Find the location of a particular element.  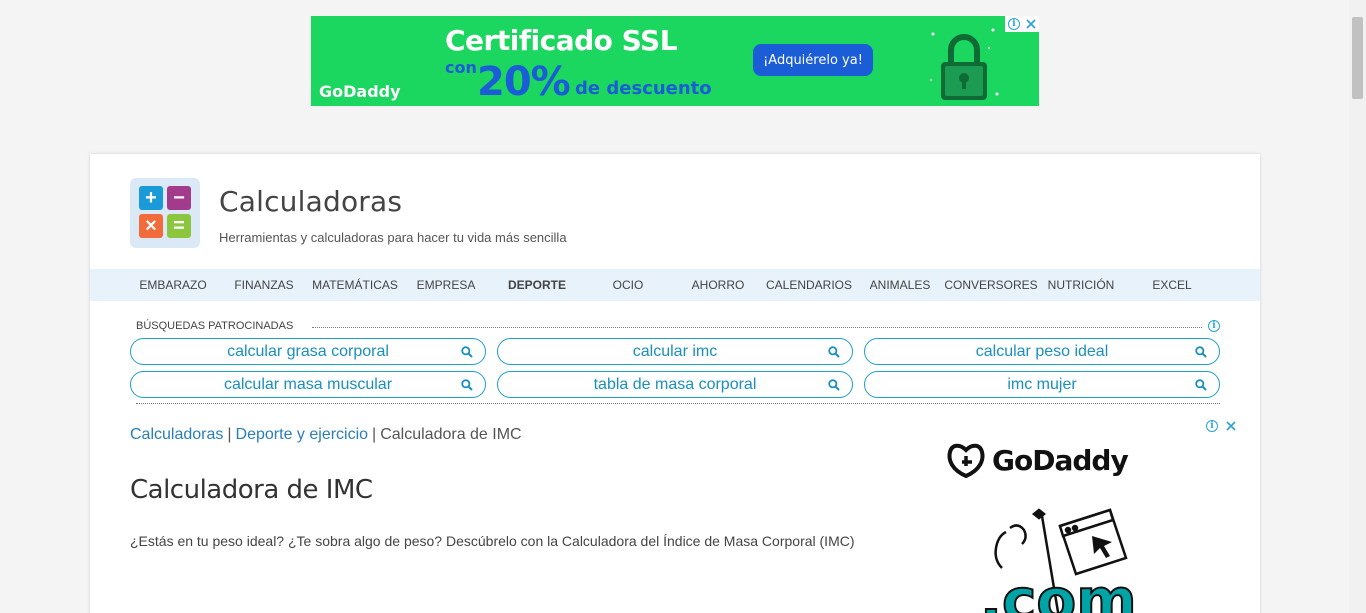

sponsored-search-link: calcular peso ideal is located at coordinates (1042, 351).